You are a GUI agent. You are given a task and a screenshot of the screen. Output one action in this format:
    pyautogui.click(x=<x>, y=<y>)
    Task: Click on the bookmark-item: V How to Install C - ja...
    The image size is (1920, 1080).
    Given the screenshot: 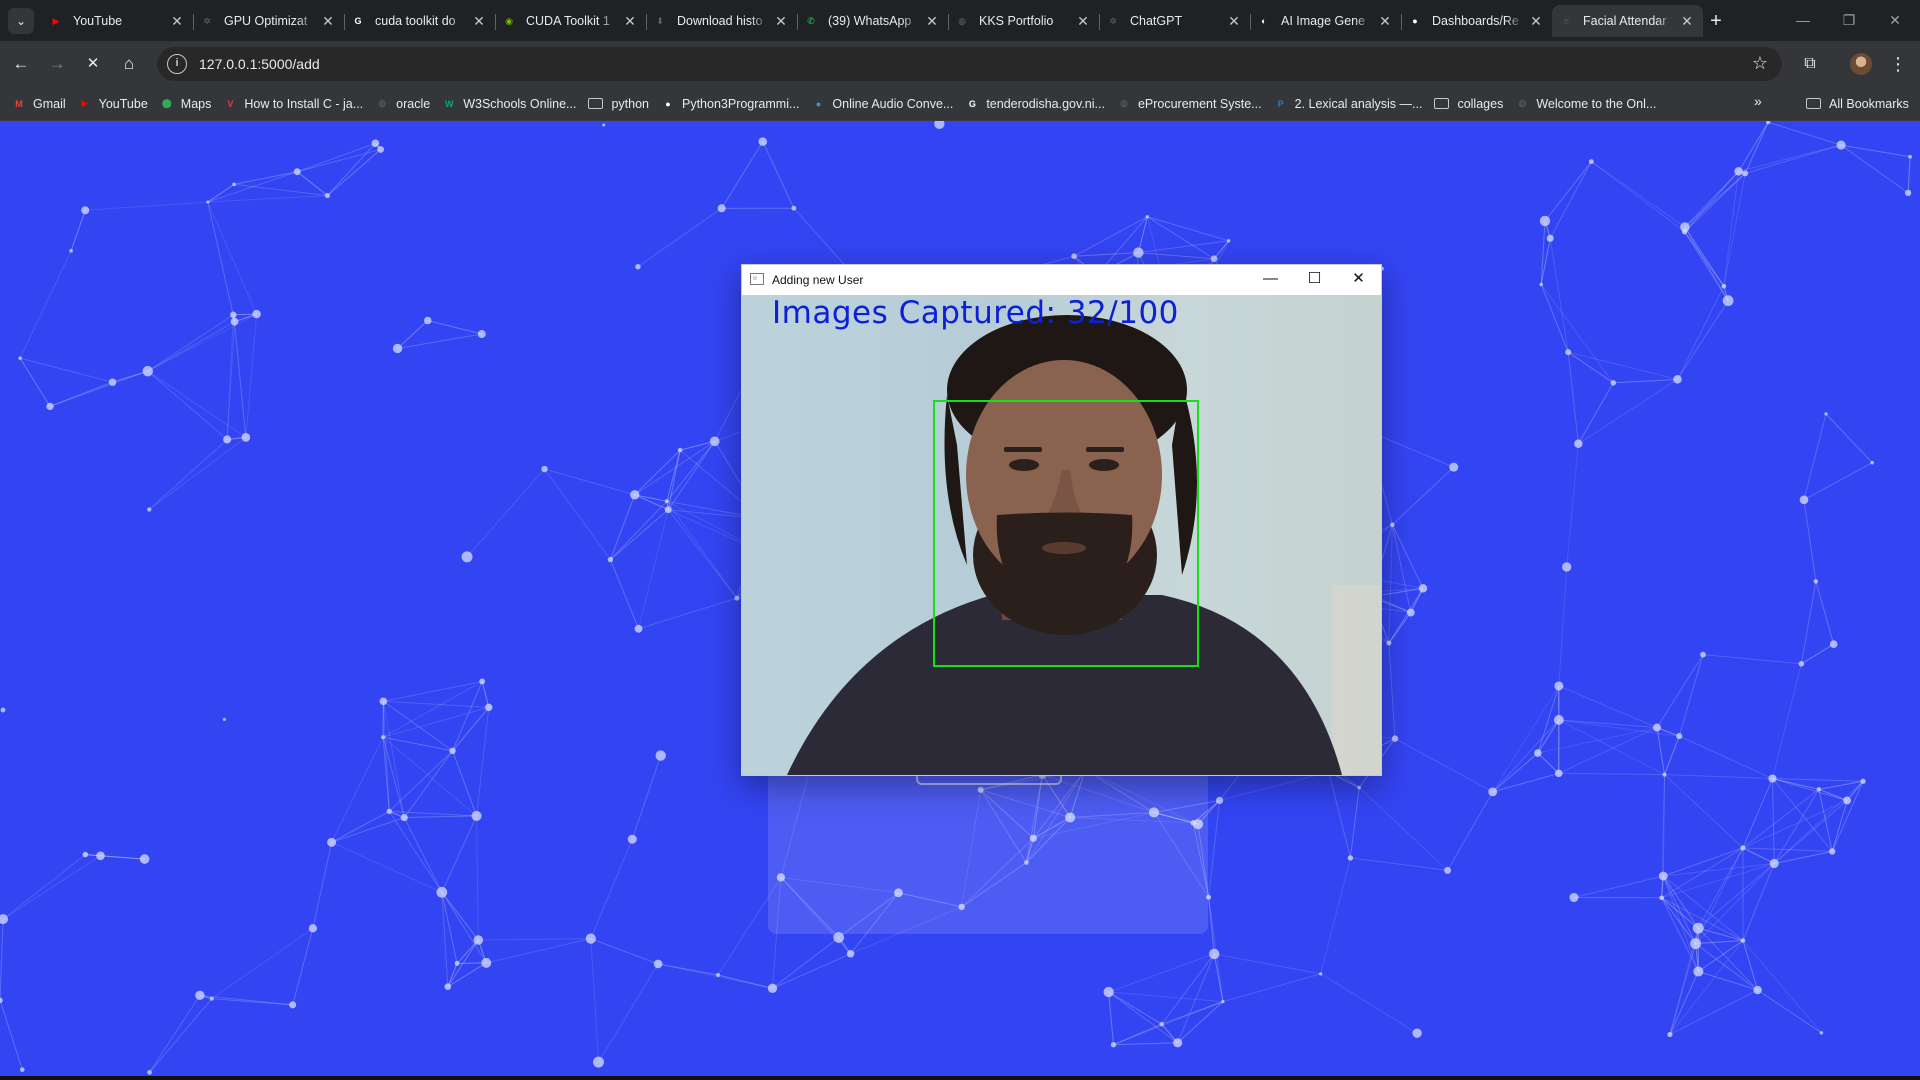 What is the action you would take?
    pyautogui.click(x=293, y=104)
    